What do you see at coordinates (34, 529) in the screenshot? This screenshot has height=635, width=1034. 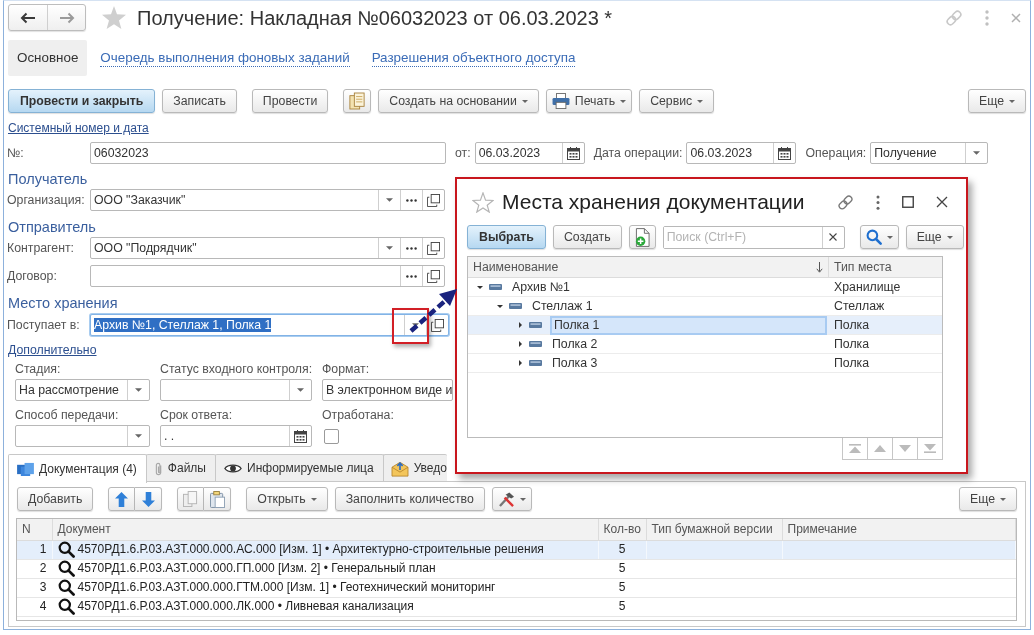 I see `column-header: N` at bounding box center [34, 529].